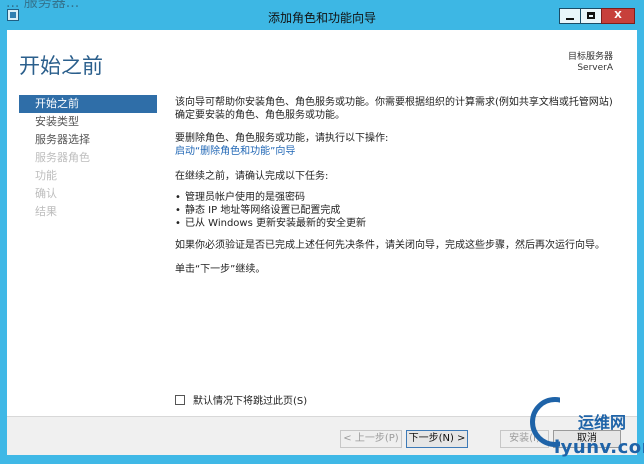  I want to click on nav-item-server-selection: 服务器选择, so click(88, 140).